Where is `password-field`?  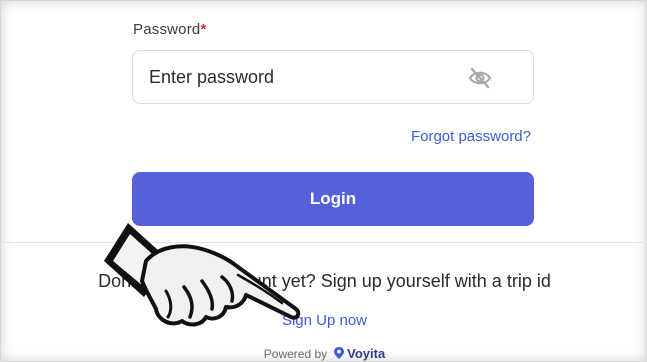
password-field is located at coordinates (333, 77).